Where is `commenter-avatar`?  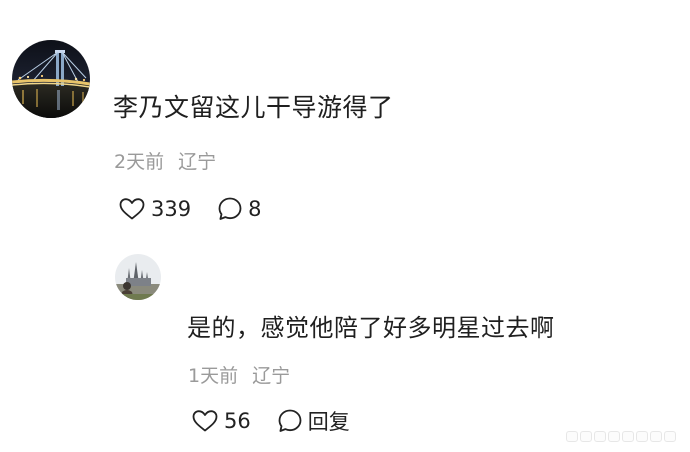
commenter-avatar is located at coordinates (51, 79).